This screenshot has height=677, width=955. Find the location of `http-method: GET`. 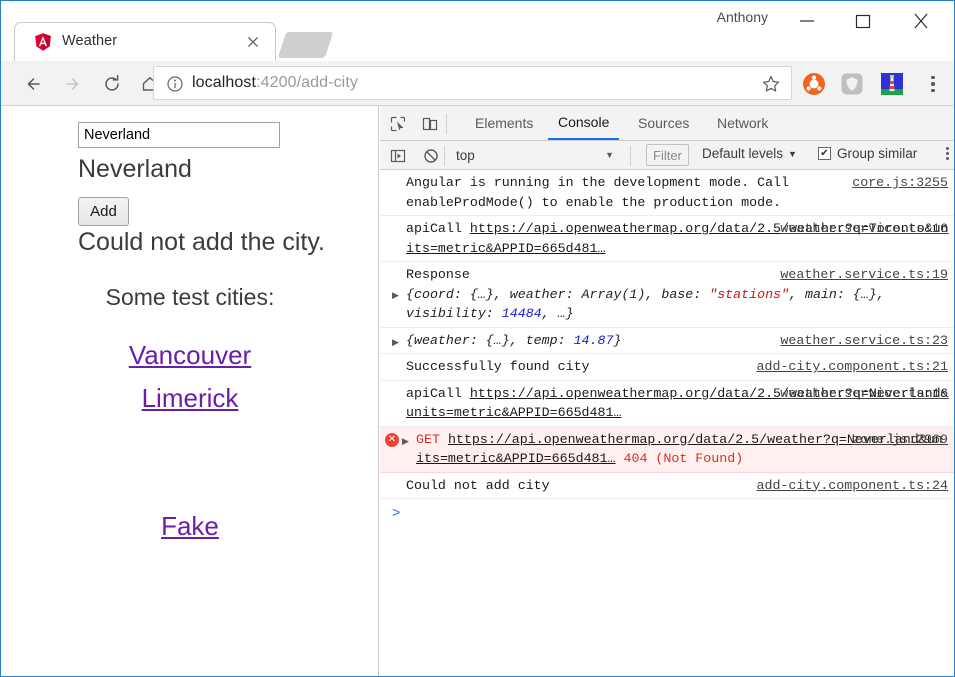

http-method: GET is located at coordinates (428, 439).